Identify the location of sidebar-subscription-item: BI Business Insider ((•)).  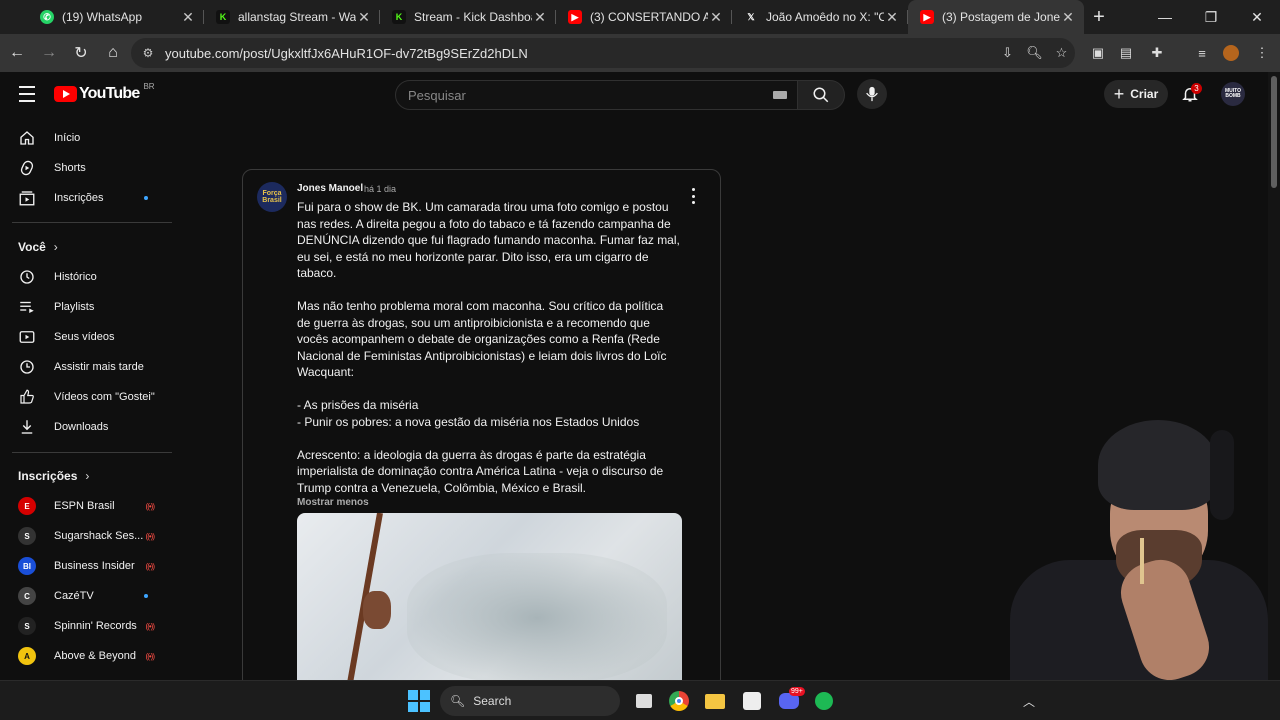
(90, 566).